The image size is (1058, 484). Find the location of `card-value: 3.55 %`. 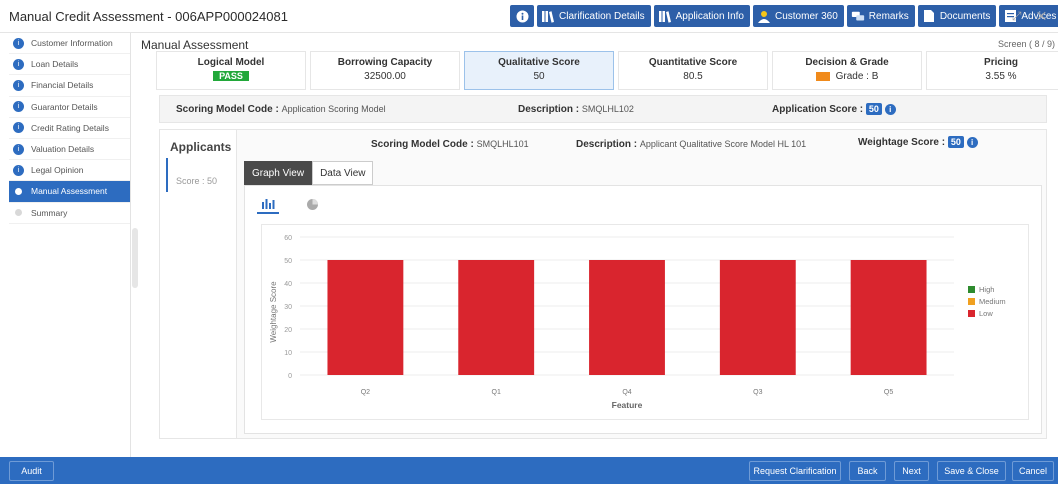

card-value: 3.55 % is located at coordinates (1001, 76).